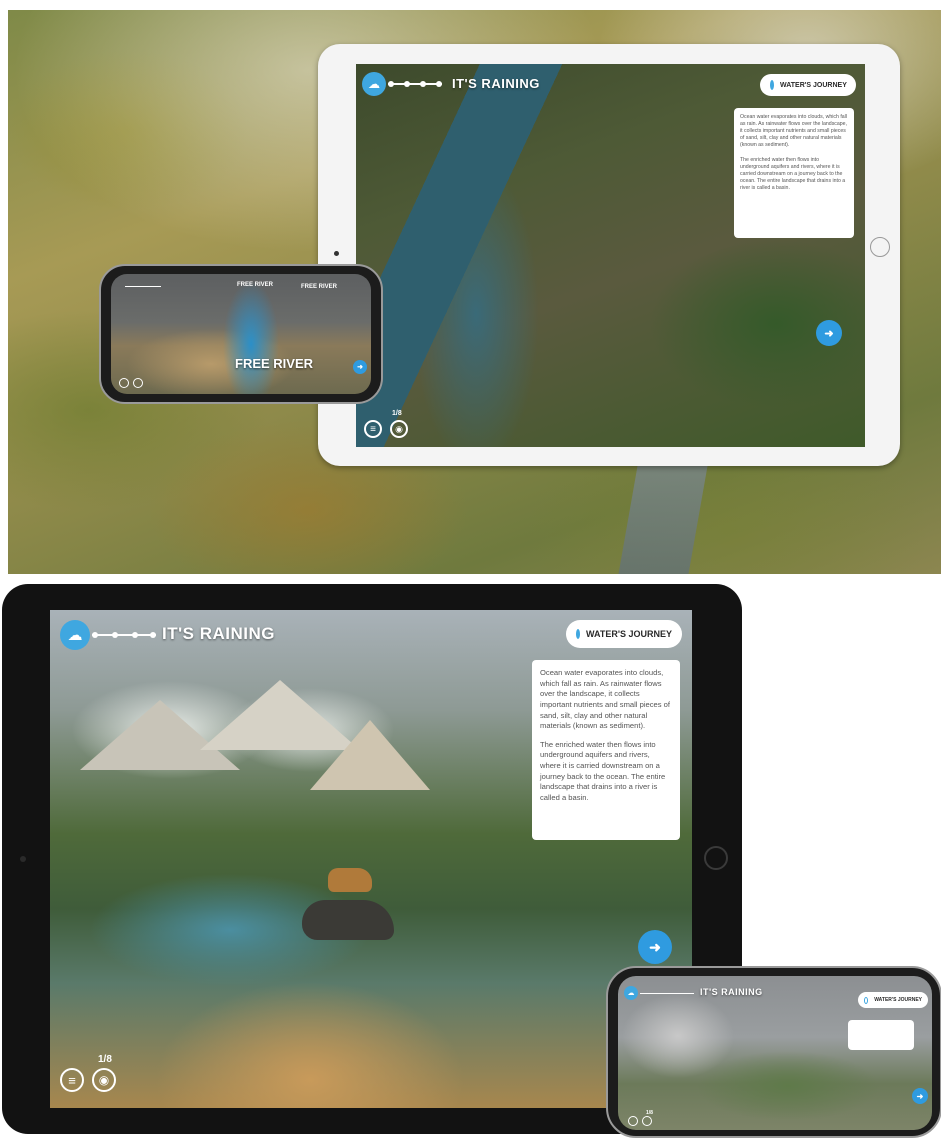 The width and height of the screenshot is (941, 1138). Describe the element at coordinates (350, 880) in the screenshot. I see `lion-model` at that location.